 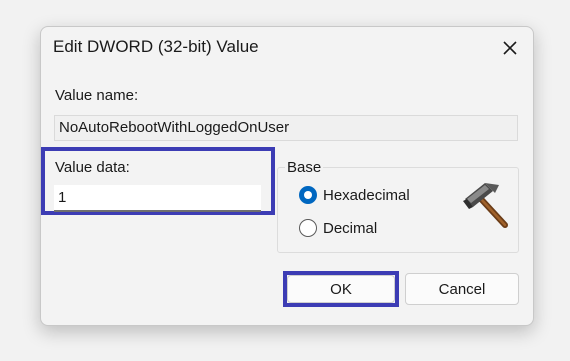 I want to click on hammer-icon, so click(x=485, y=205).